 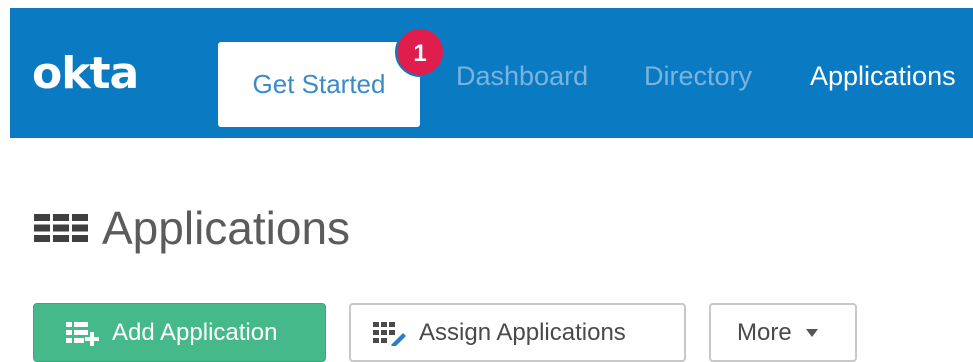 I want to click on page-title: Applications, so click(x=226, y=228).